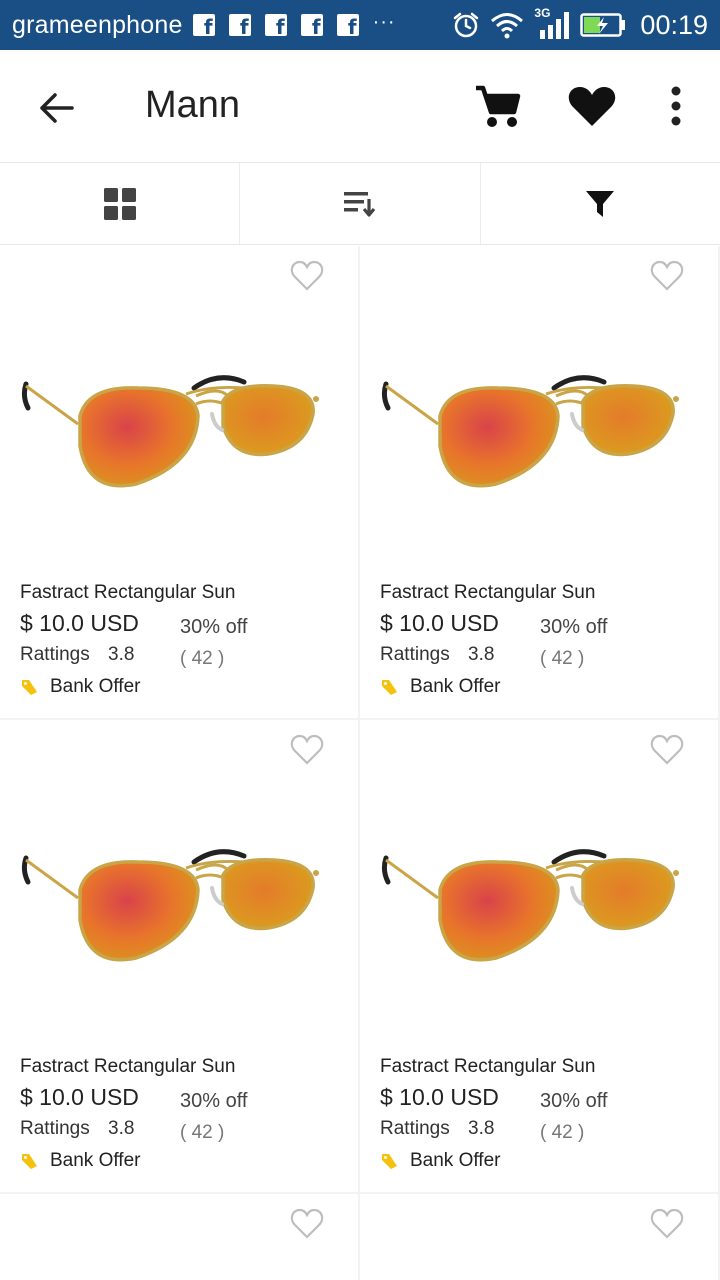  I want to click on filter-icon, so click(600, 203).